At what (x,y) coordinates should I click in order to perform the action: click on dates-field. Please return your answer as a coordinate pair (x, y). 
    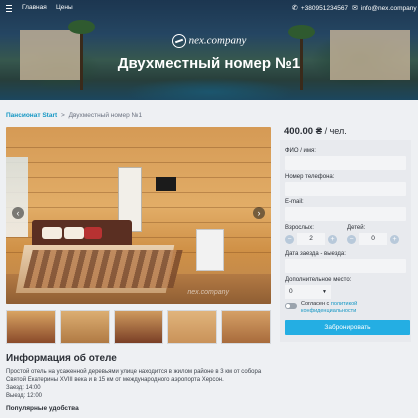
    Looking at the image, I should click on (345, 266).